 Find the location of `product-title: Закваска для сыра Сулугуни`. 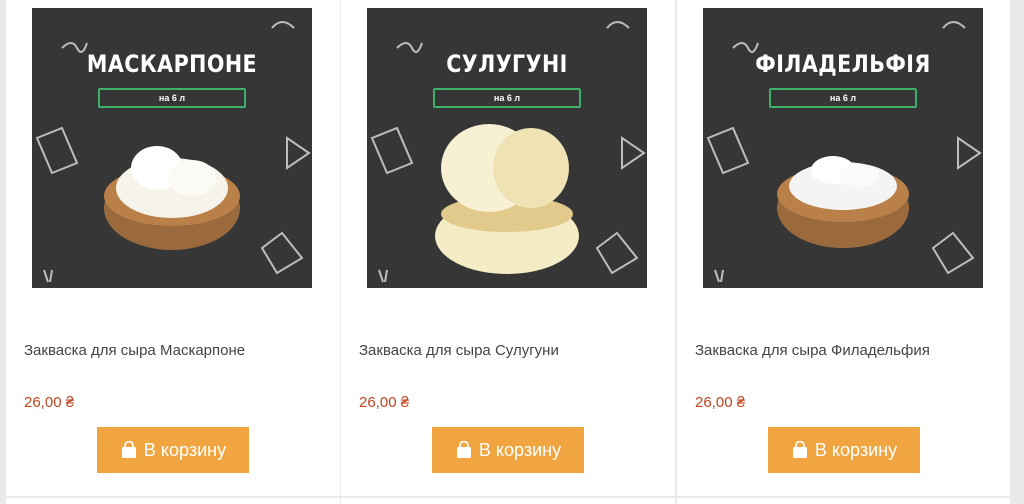

product-title: Закваска для сыра Сулугуни is located at coordinates (459, 350).